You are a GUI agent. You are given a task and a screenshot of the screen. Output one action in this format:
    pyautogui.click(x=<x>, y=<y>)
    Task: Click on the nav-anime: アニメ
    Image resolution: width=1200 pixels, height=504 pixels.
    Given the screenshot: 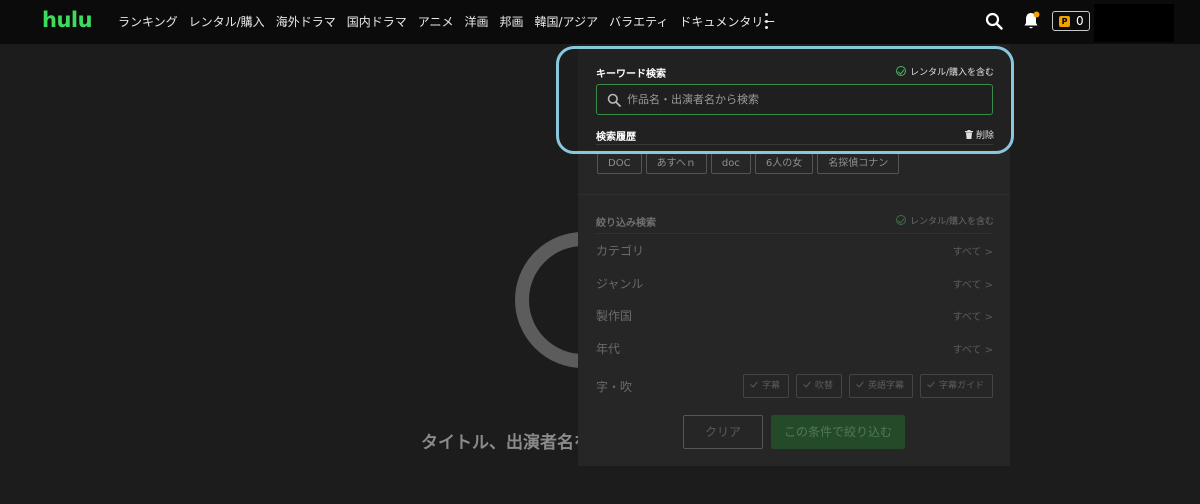 What is the action you would take?
    pyautogui.click(x=436, y=21)
    